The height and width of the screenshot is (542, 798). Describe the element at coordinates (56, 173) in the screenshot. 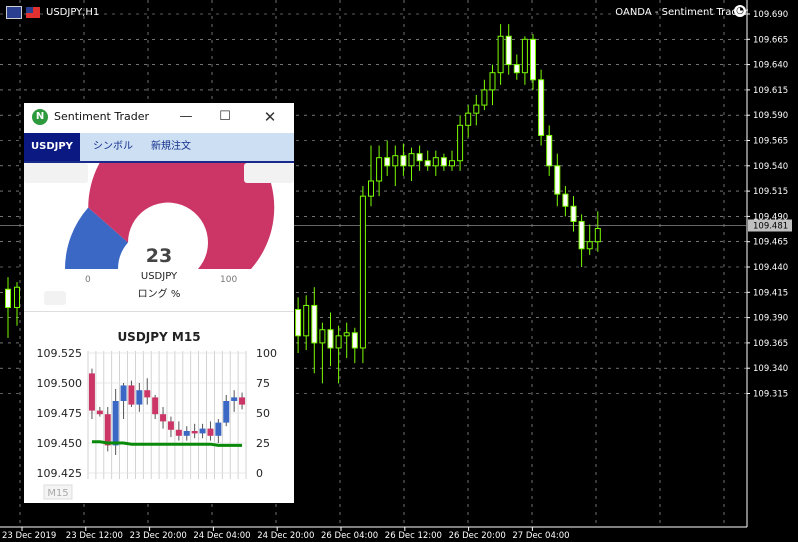

I see `gauge-left-tab` at that location.